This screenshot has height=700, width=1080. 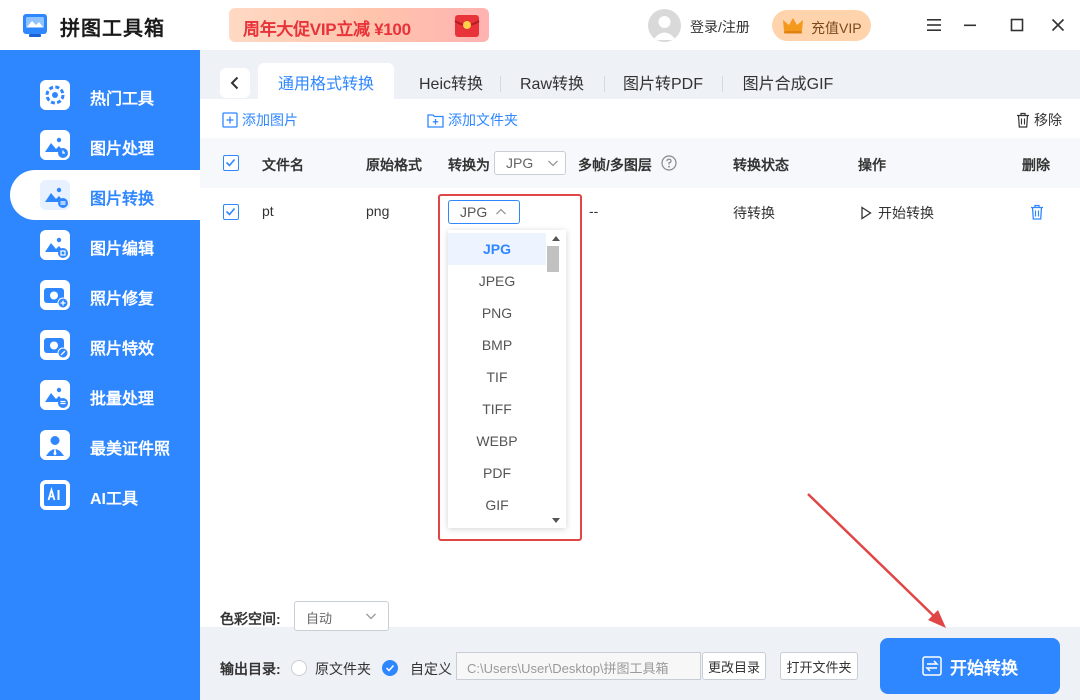 I want to click on format-option-gif: GIF, so click(x=497, y=505).